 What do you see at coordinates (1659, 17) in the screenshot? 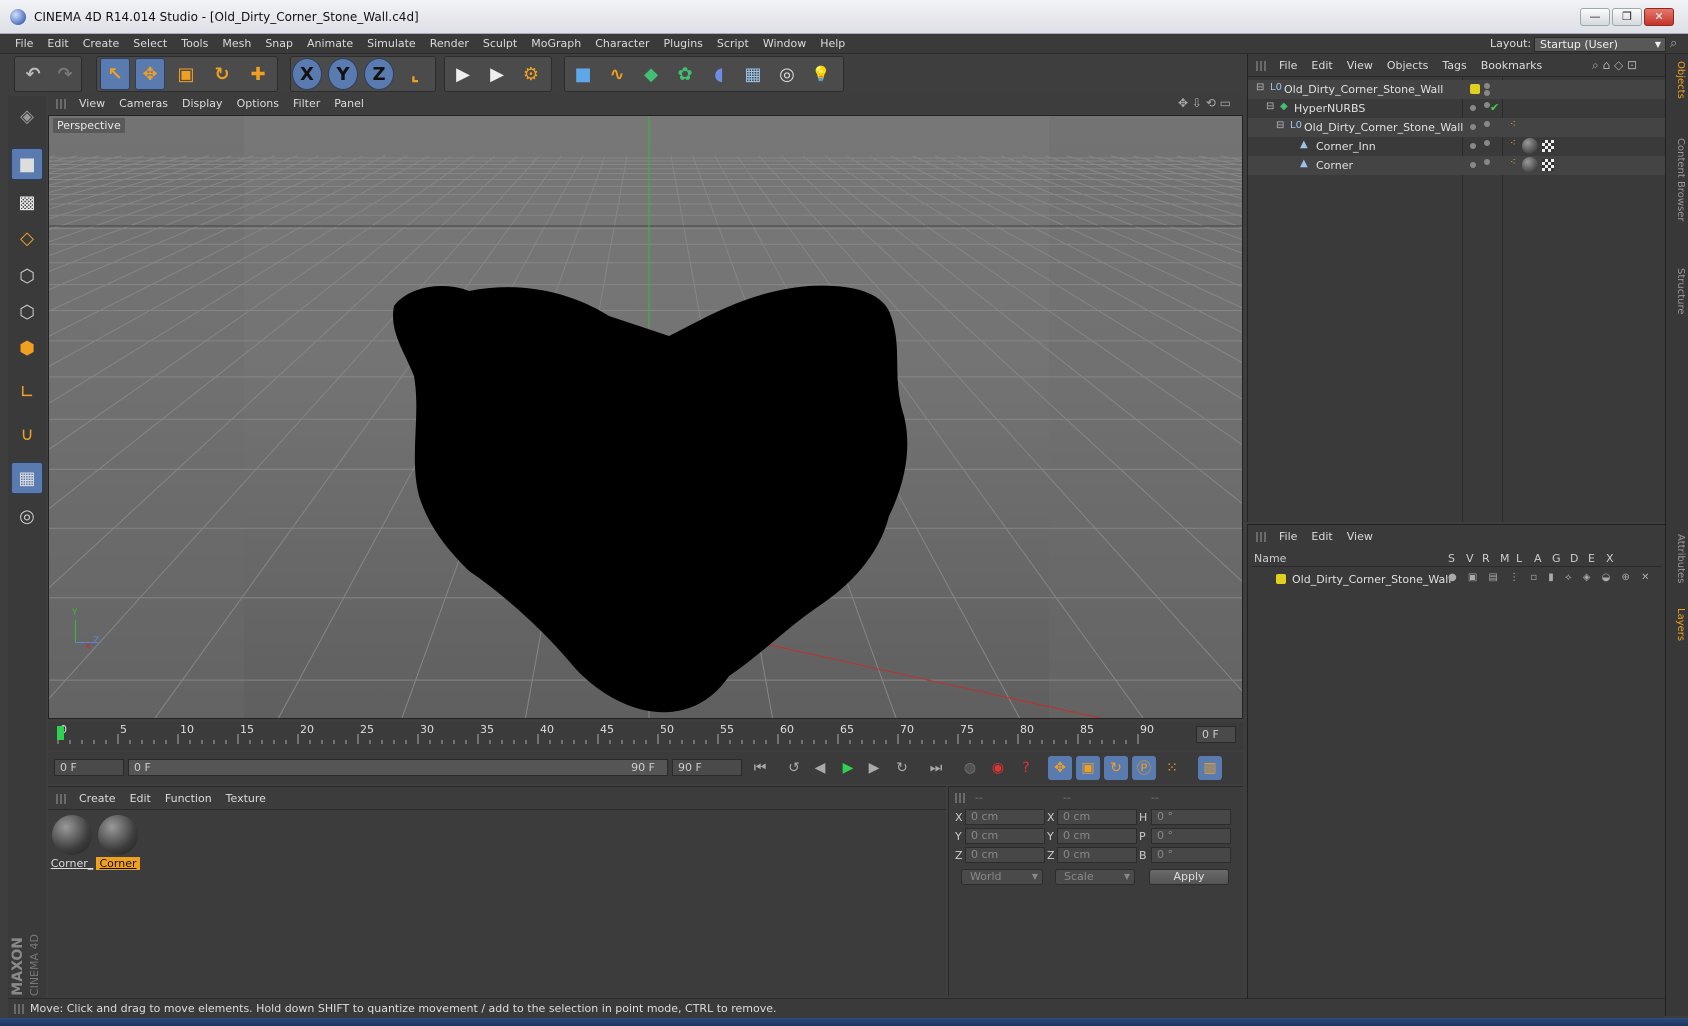
I see `close-button: ✕` at bounding box center [1659, 17].